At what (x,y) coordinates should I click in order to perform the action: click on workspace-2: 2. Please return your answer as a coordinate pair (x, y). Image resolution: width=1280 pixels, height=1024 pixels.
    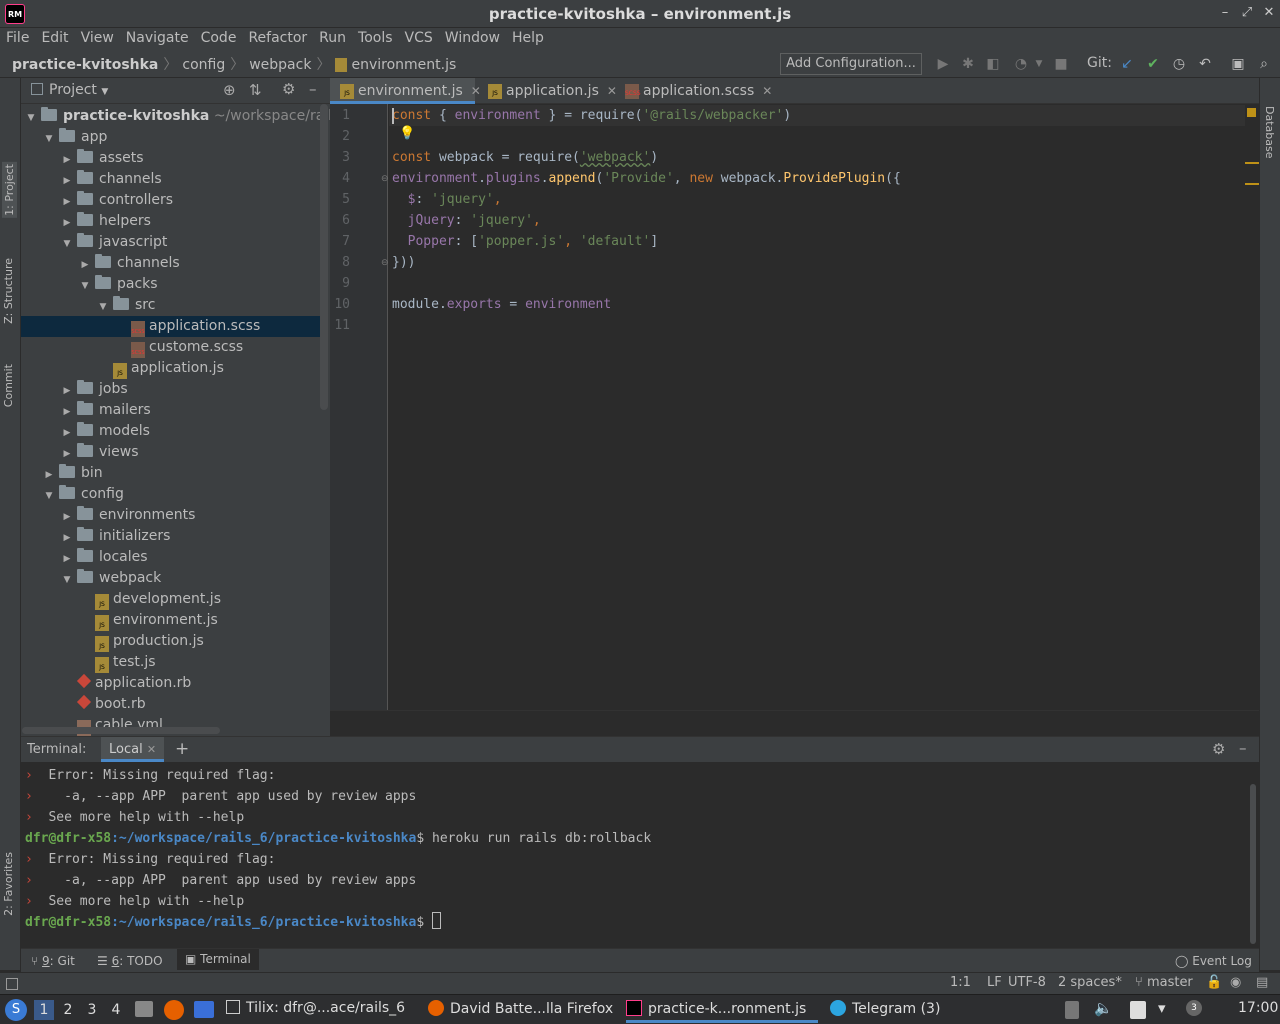
    Looking at the image, I should click on (68, 1010).